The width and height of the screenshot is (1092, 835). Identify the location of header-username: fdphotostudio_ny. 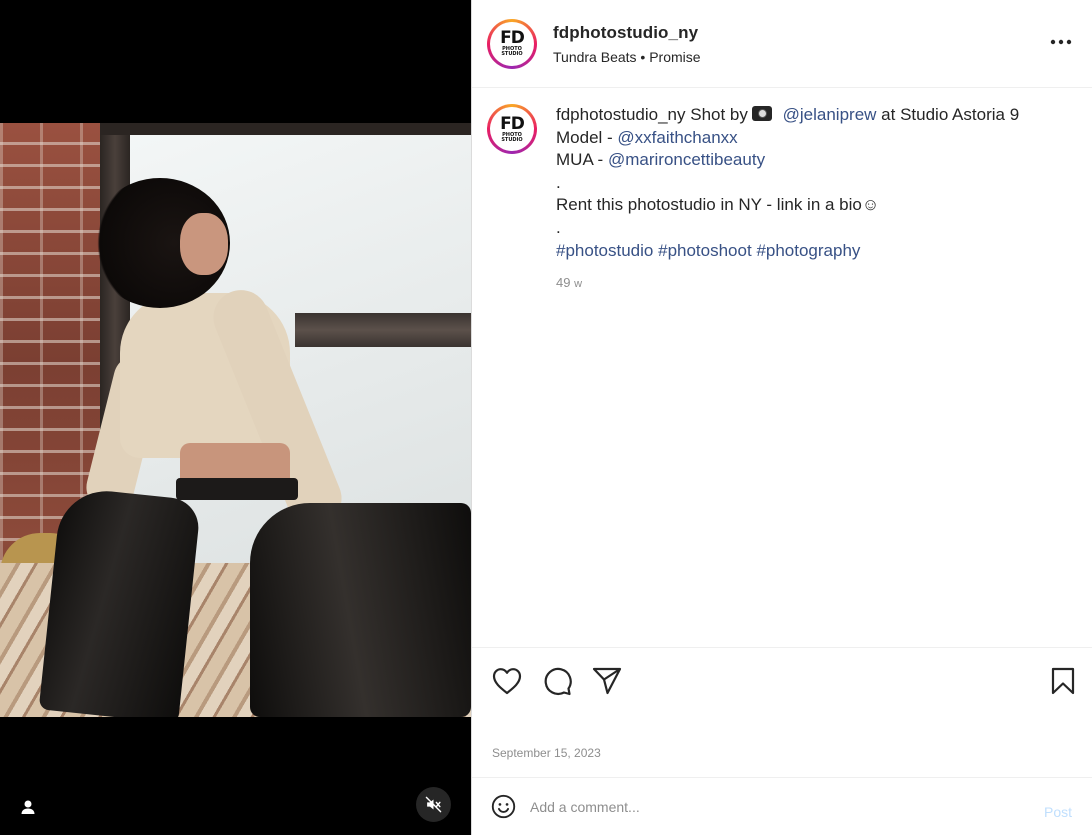
(627, 33).